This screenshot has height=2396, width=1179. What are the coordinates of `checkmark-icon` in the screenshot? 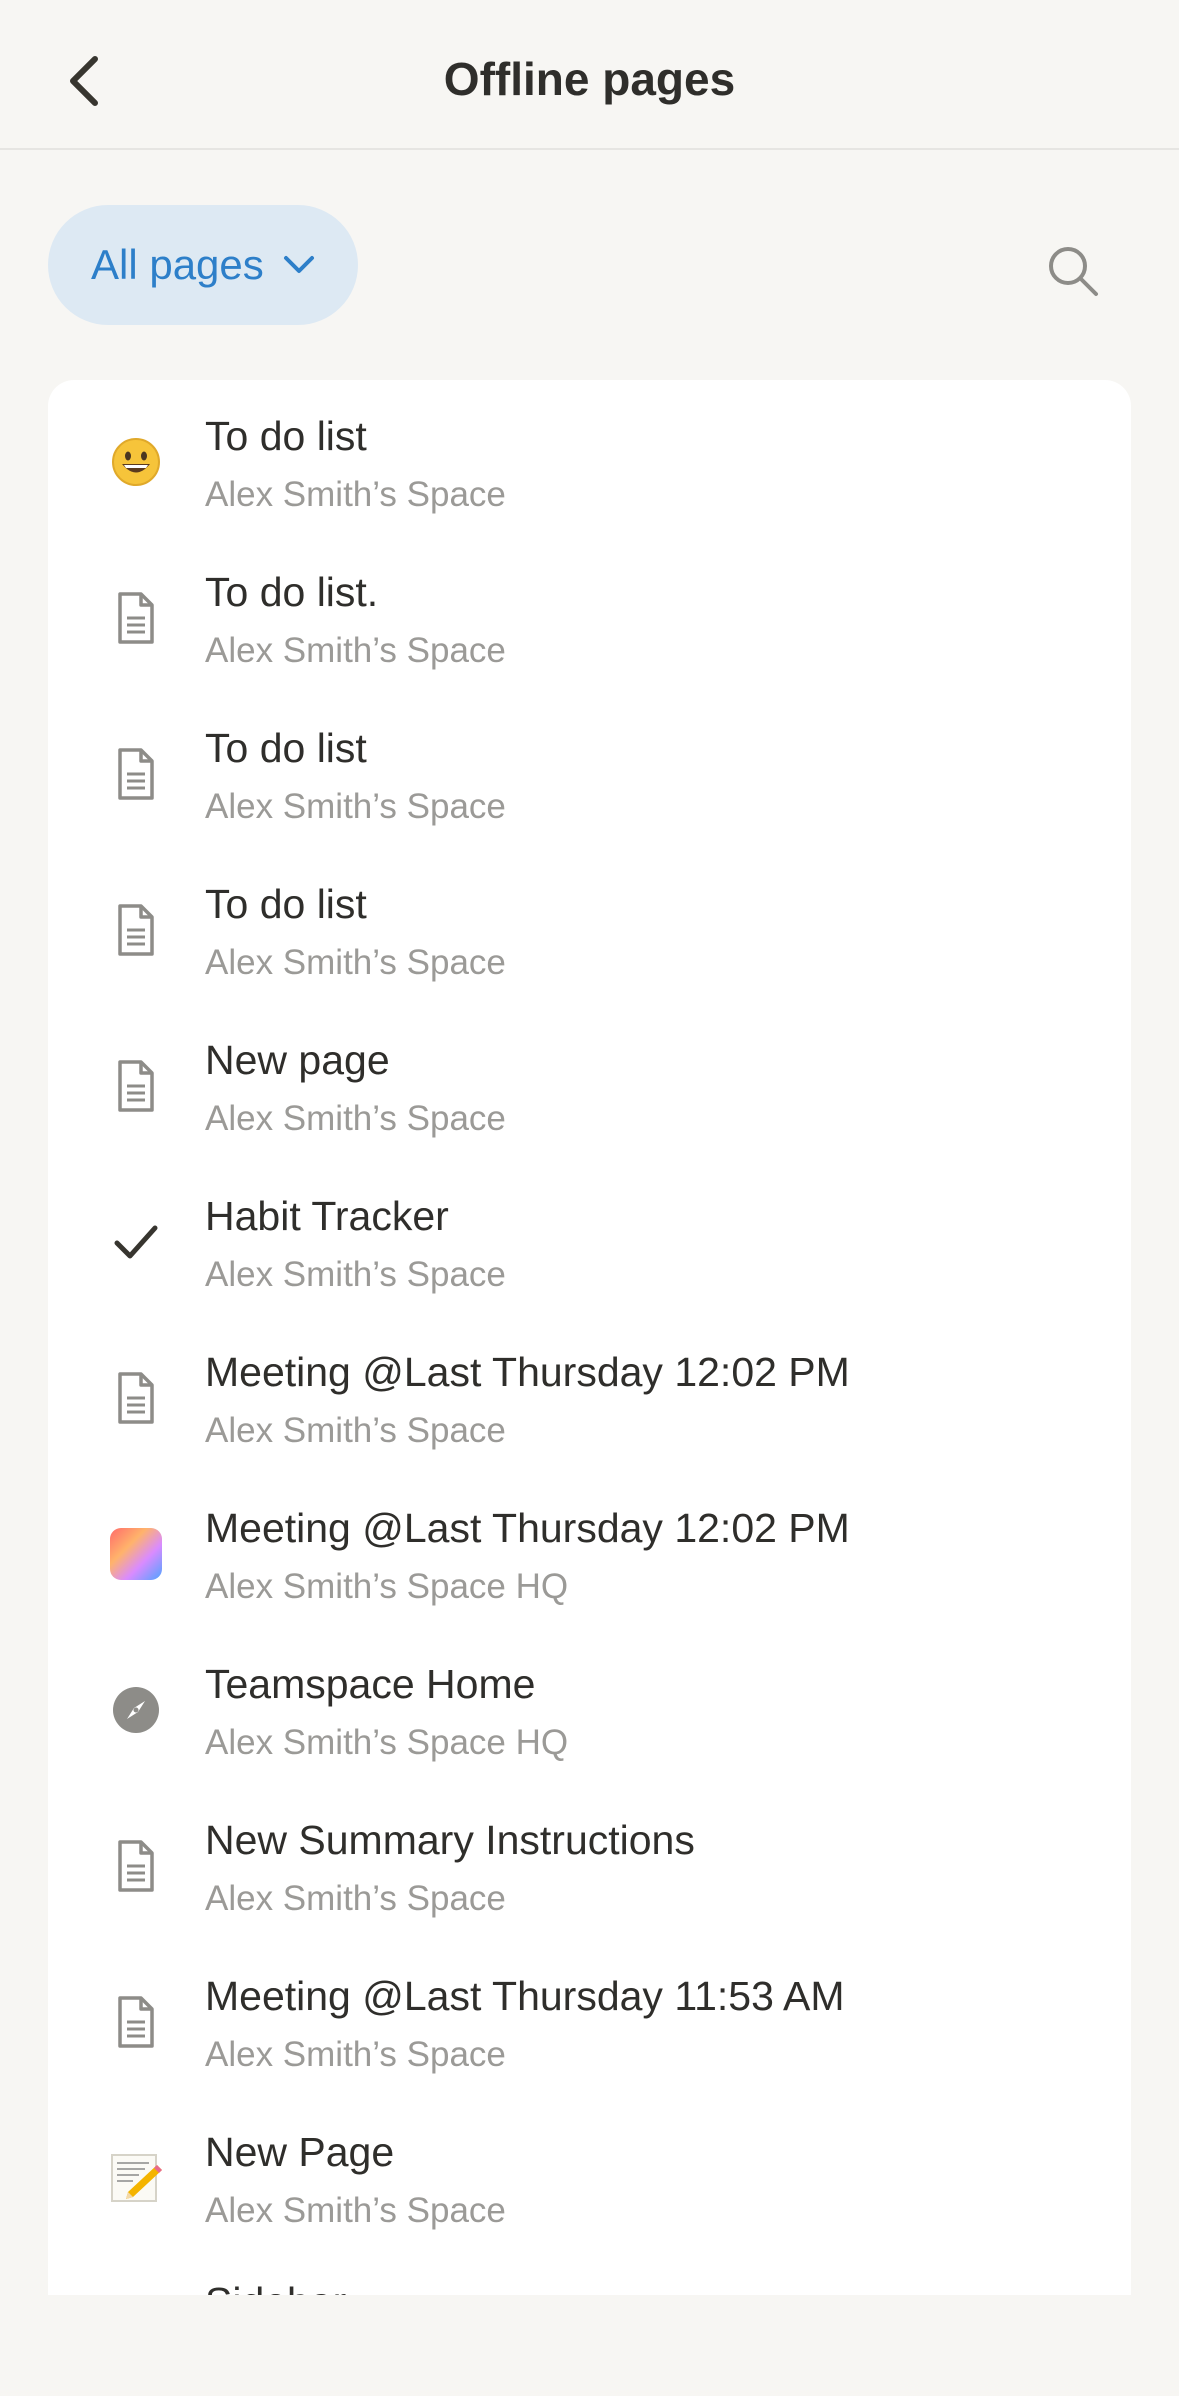 It's located at (136, 1242).